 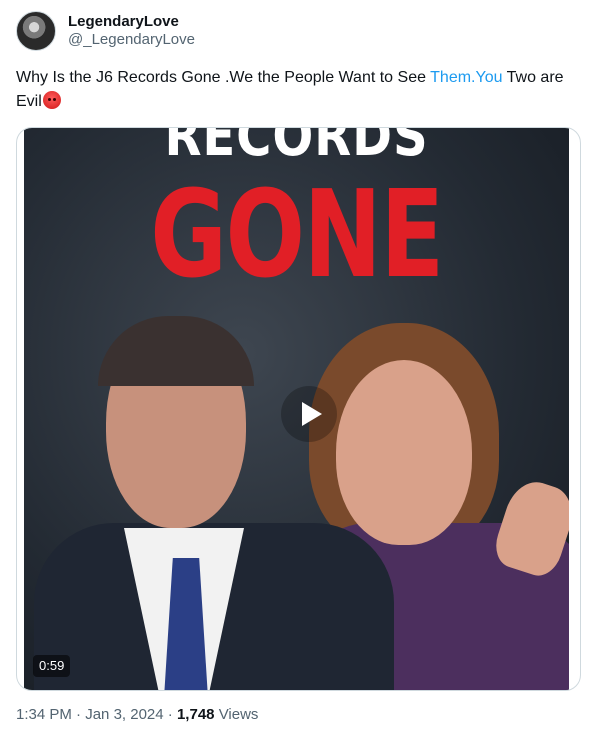 I want to click on tweet-header: LegendaryLove @_LegendaryLove, so click(x=105, y=31).